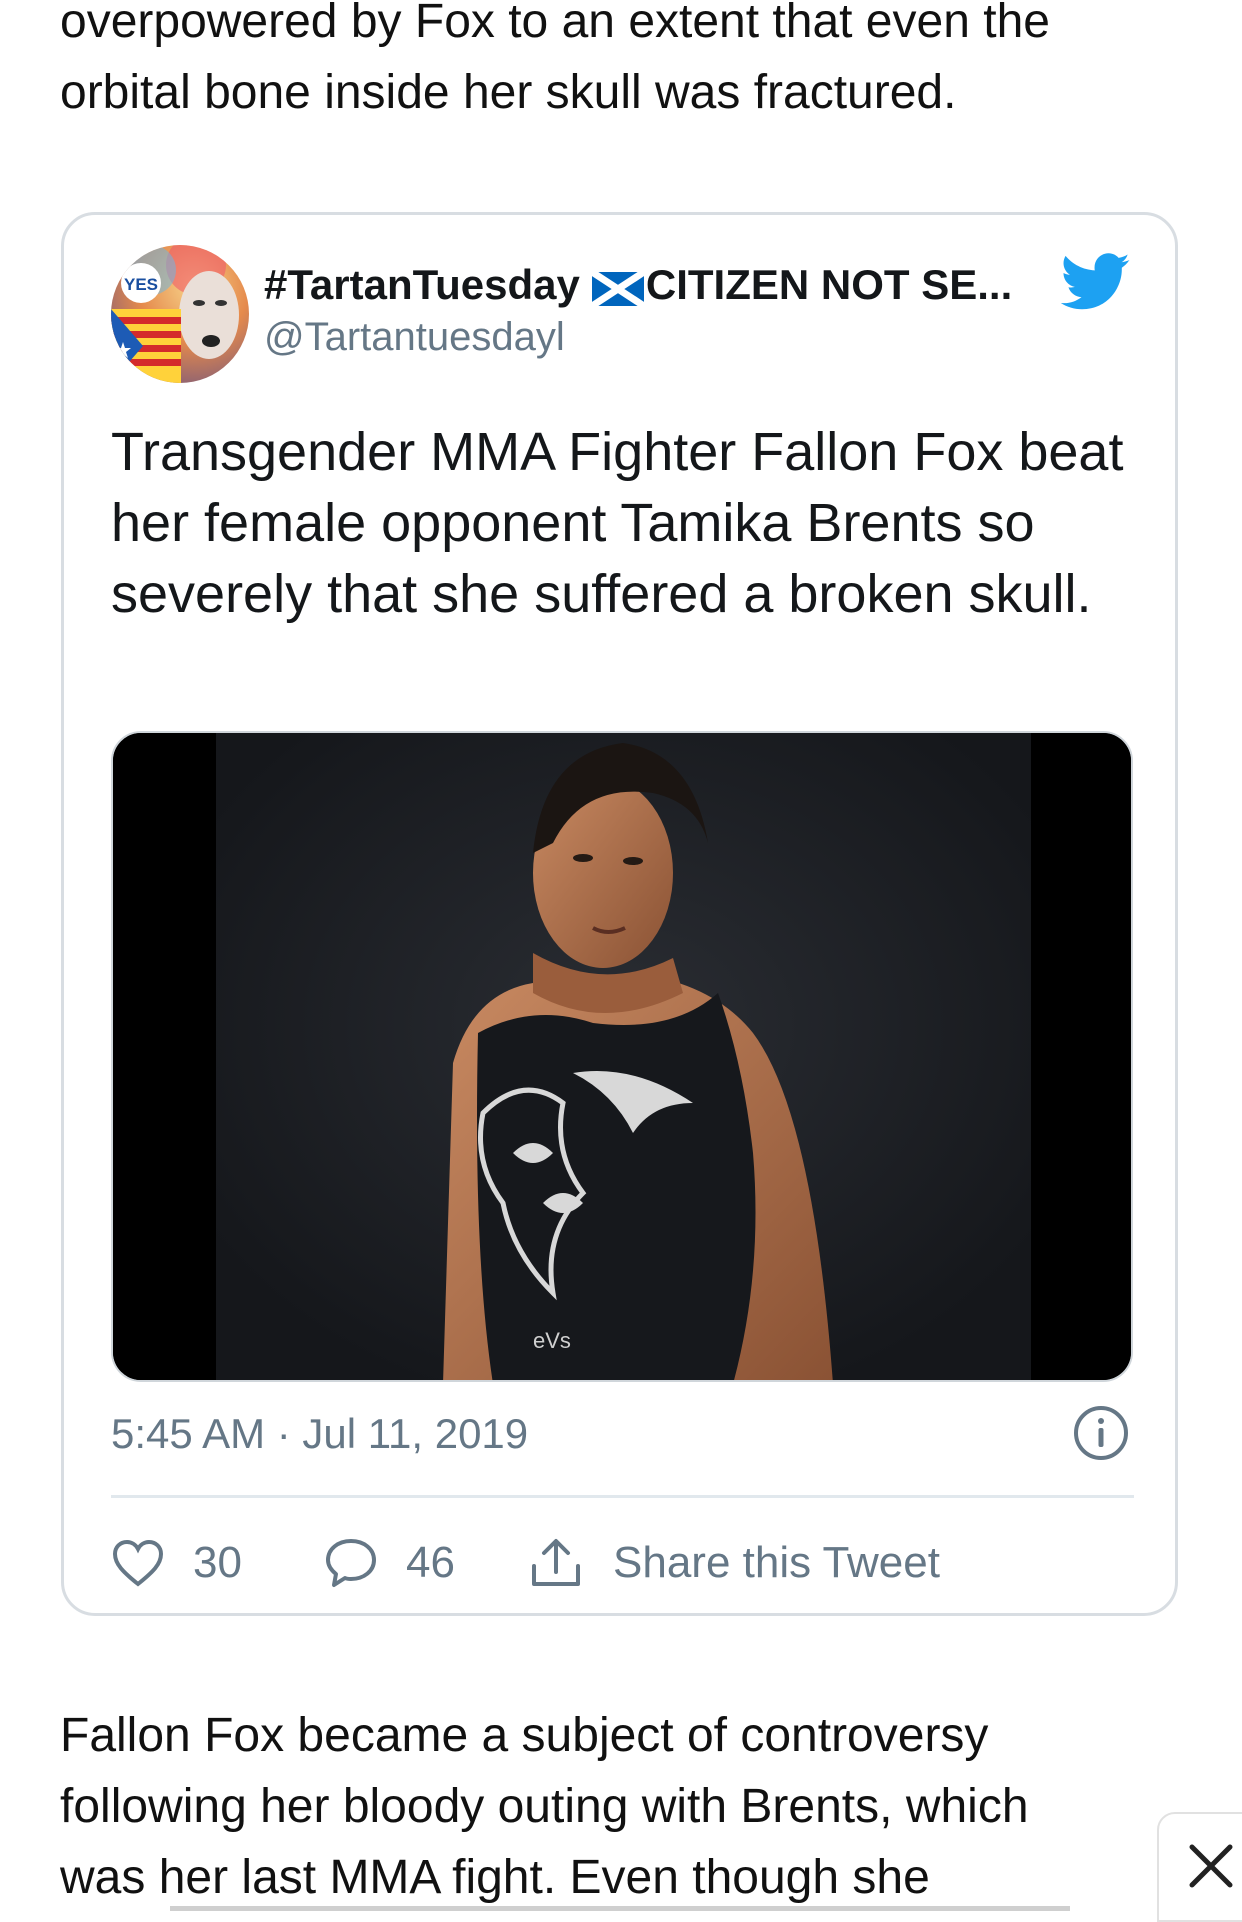 The image size is (1242, 1922). I want to click on info-icon, so click(1101, 1433).